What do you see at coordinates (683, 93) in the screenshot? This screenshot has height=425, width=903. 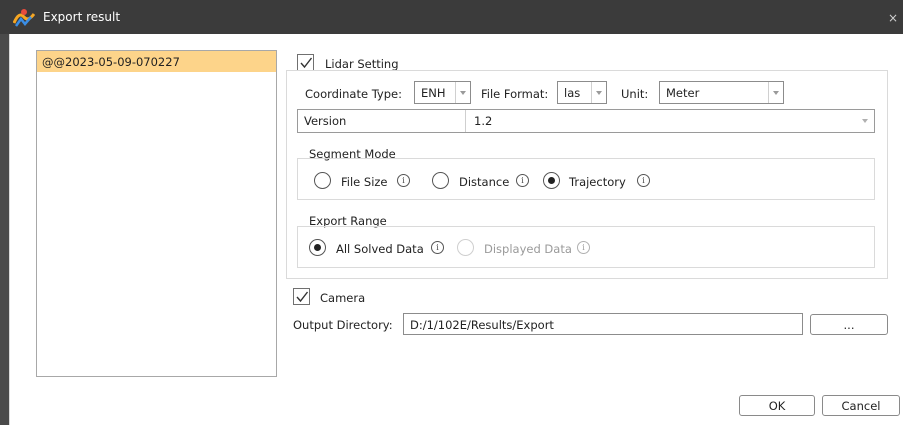 I see `unit-value: Meter` at bounding box center [683, 93].